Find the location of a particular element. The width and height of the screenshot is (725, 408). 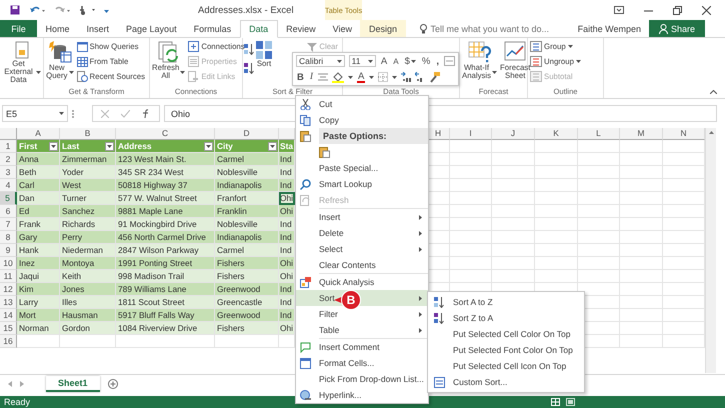

table-cell: Perry is located at coordinates (88, 237).